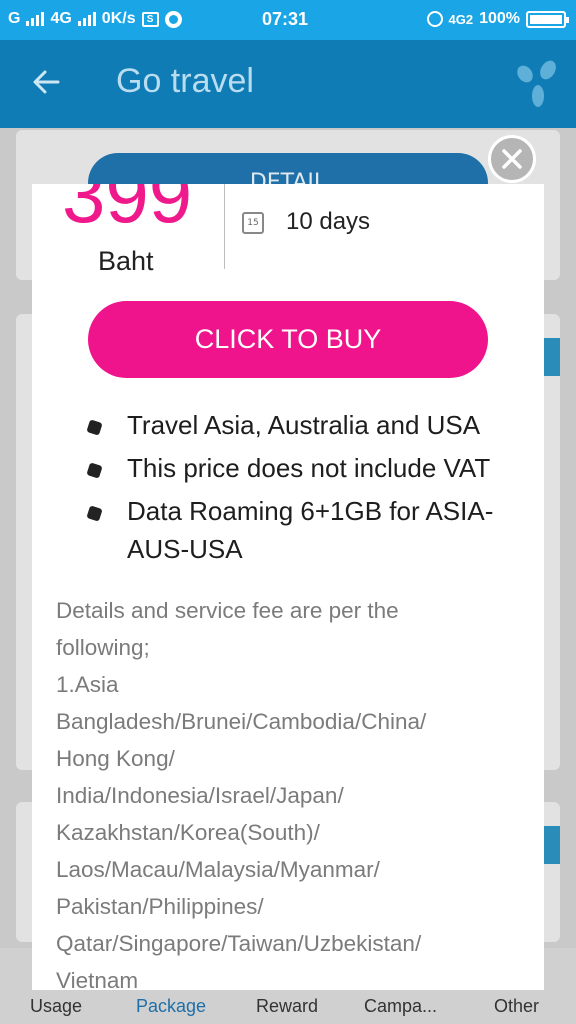 The width and height of the screenshot is (576, 1024). I want to click on nav-item-other: Other, so click(516, 1006).